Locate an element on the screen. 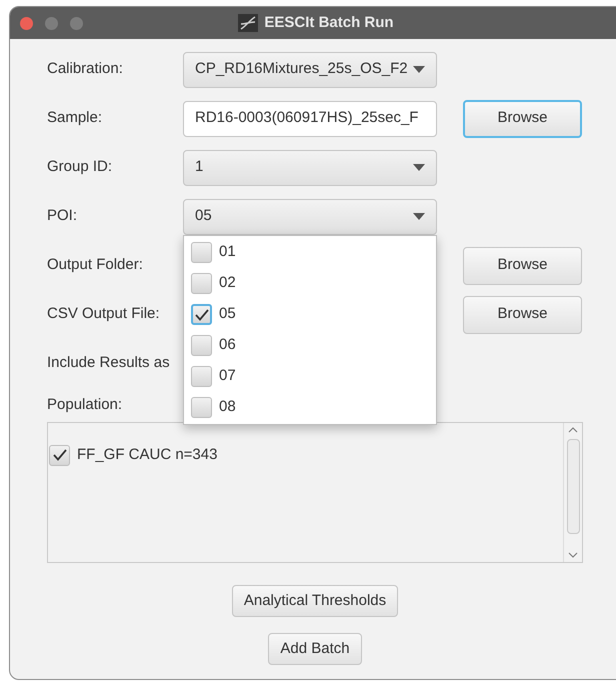 This screenshot has height=683, width=616. menu-item: 06 is located at coordinates (310, 345).